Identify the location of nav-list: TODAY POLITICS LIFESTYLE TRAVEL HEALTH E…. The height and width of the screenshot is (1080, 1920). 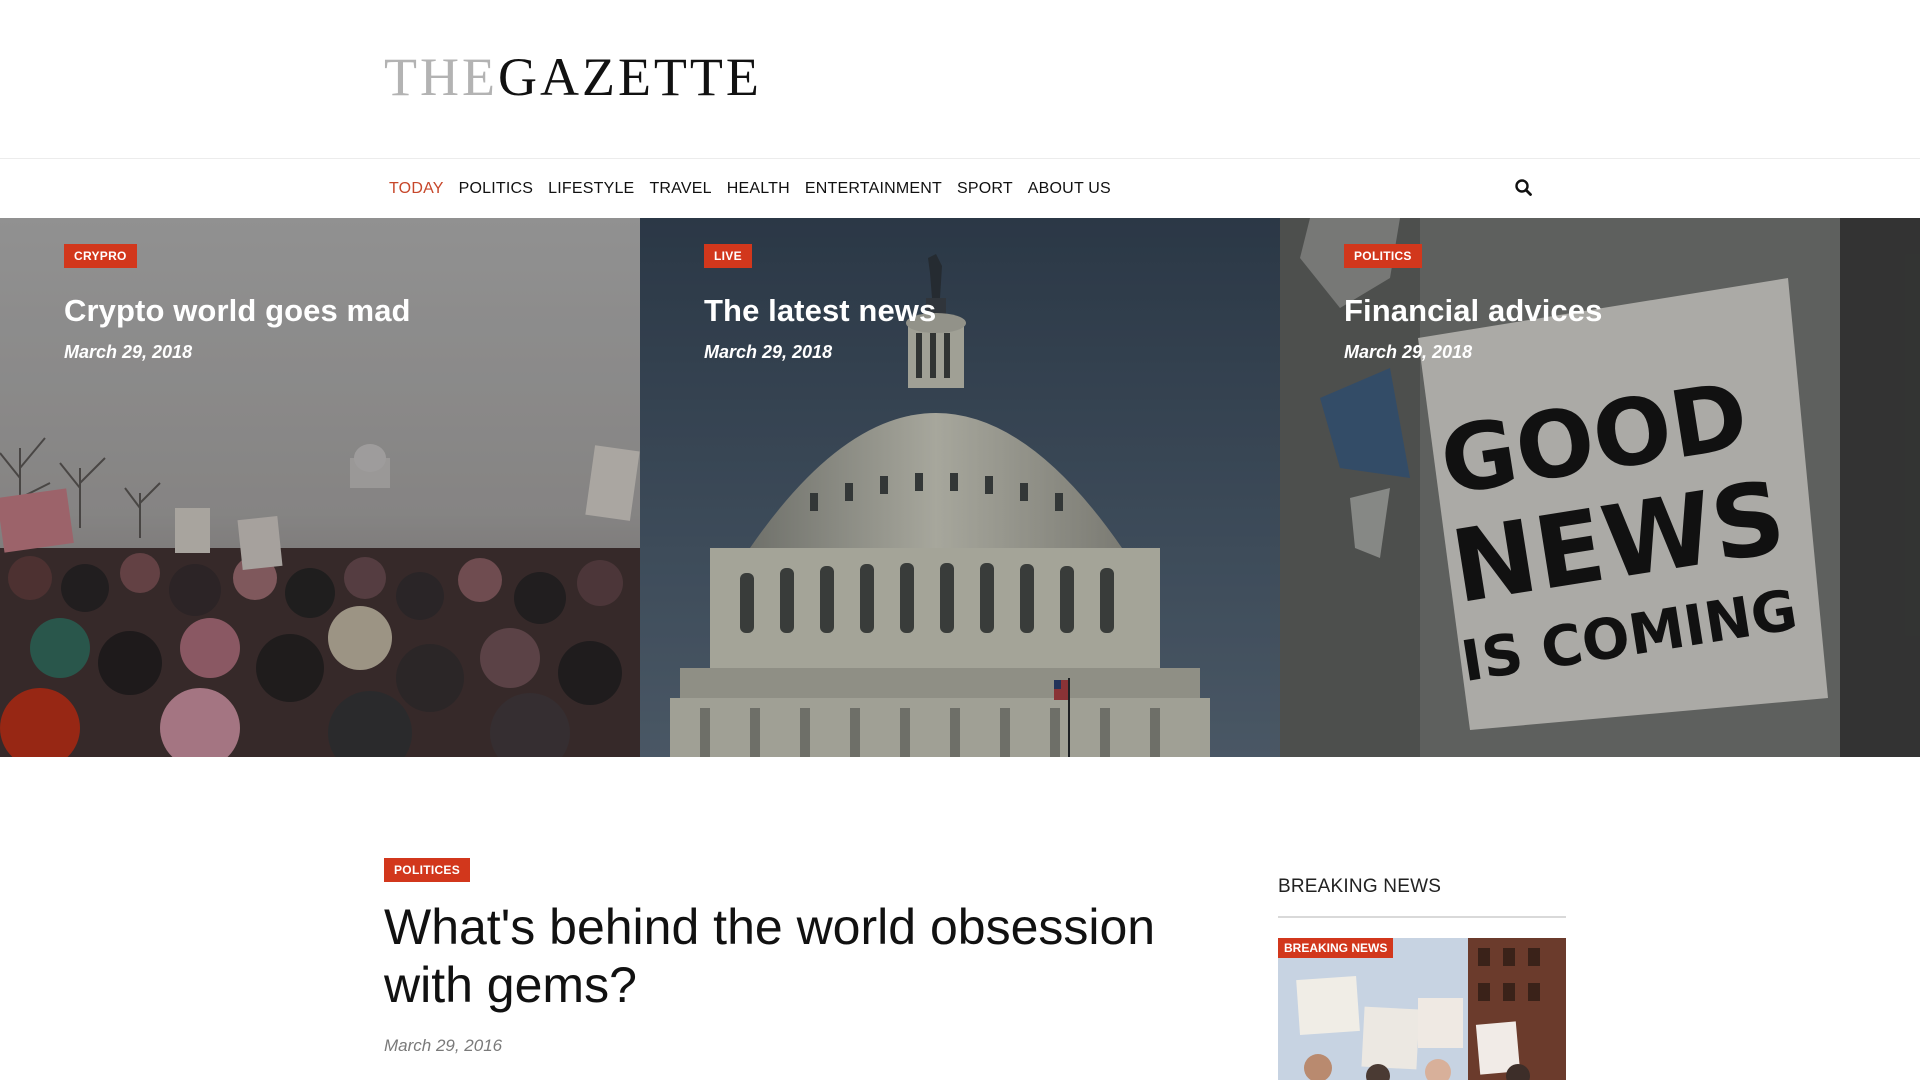
(750, 189).